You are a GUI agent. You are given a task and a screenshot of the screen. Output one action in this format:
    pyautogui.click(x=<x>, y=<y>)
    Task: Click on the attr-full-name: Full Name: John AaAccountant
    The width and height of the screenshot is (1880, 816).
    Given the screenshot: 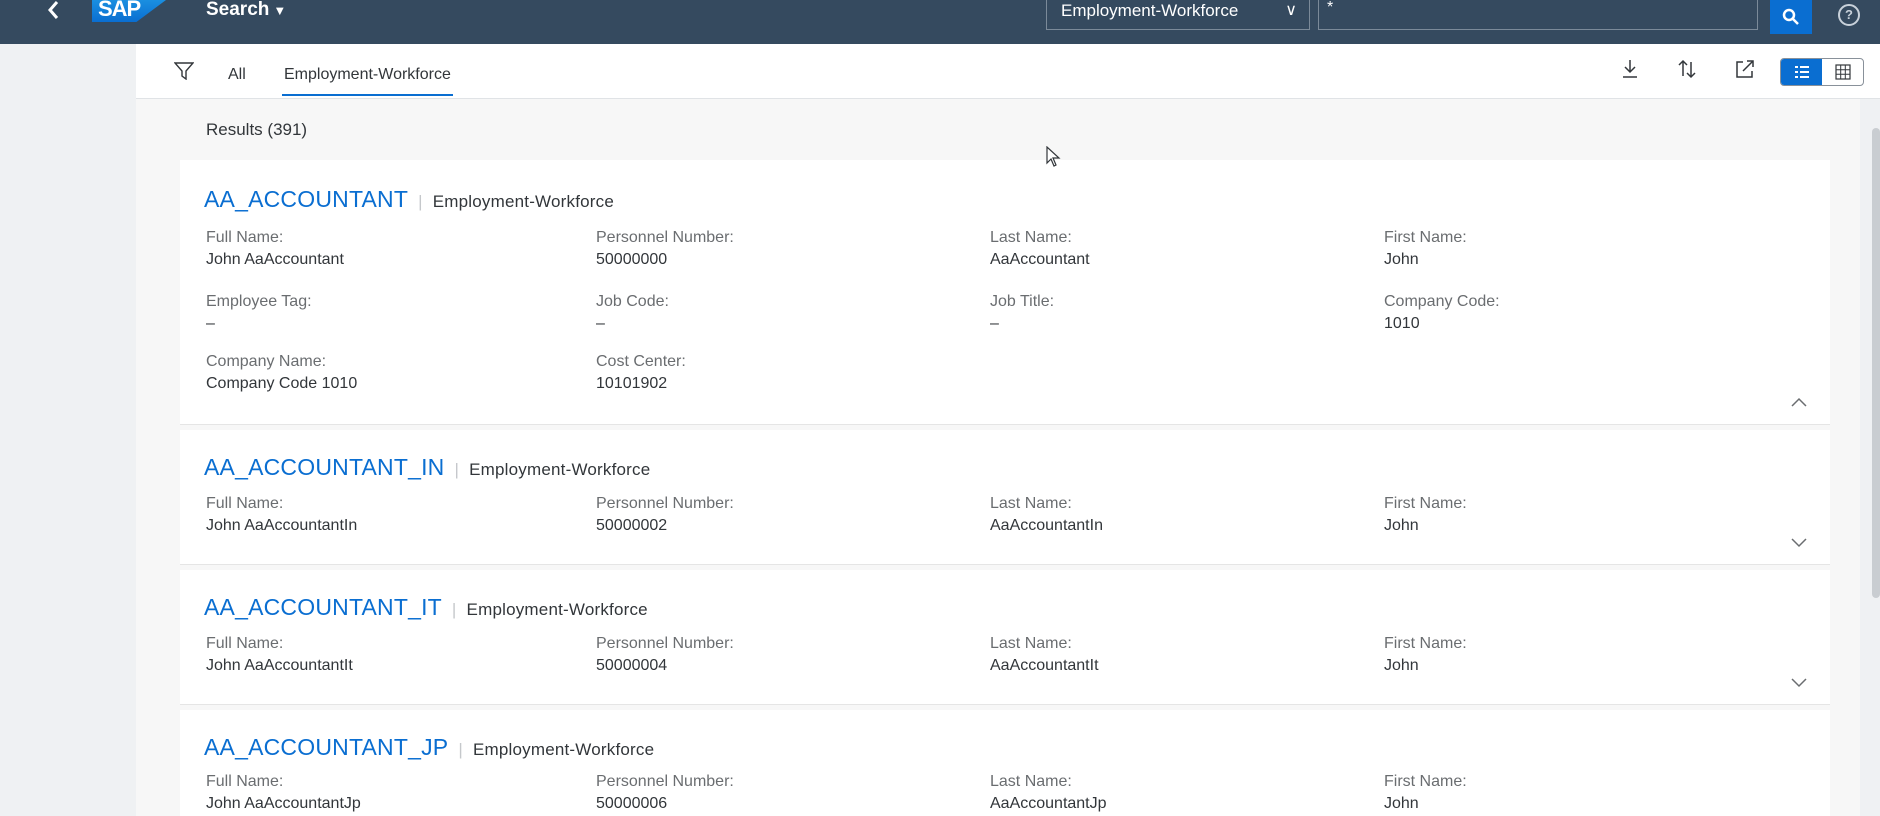 What is the action you would take?
    pyautogui.click(x=275, y=249)
    